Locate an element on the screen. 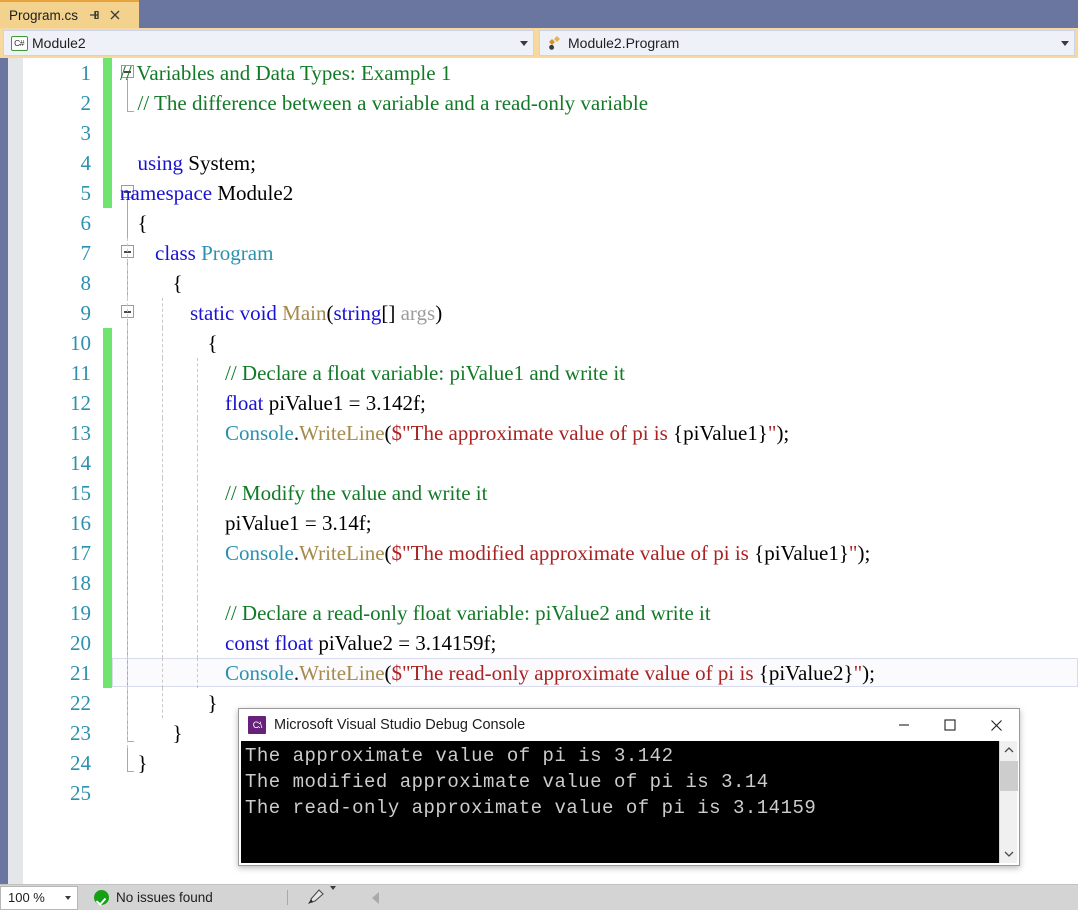  code-line: 3 is located at coordinates (550, 133).